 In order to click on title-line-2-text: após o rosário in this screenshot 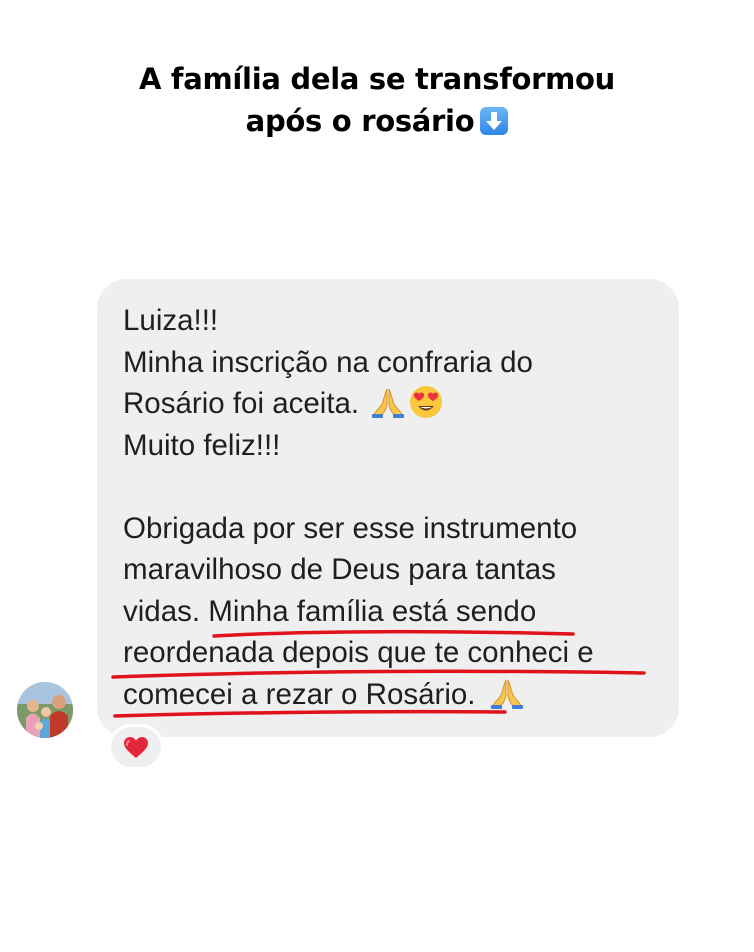, I will do `click(360, 121)`.